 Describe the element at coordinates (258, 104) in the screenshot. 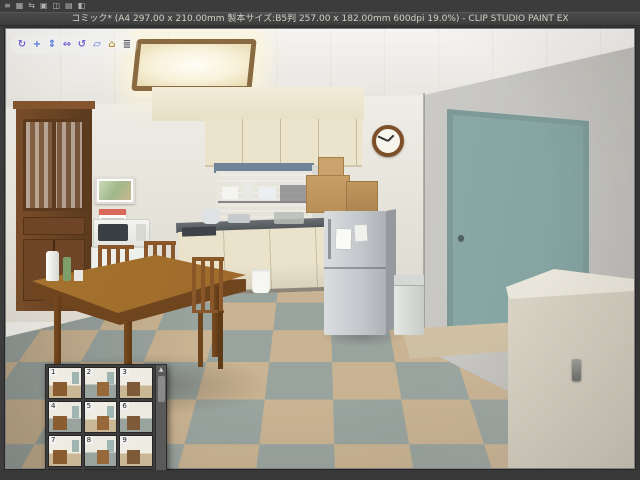

I see `kitchen-soffit` at that location.